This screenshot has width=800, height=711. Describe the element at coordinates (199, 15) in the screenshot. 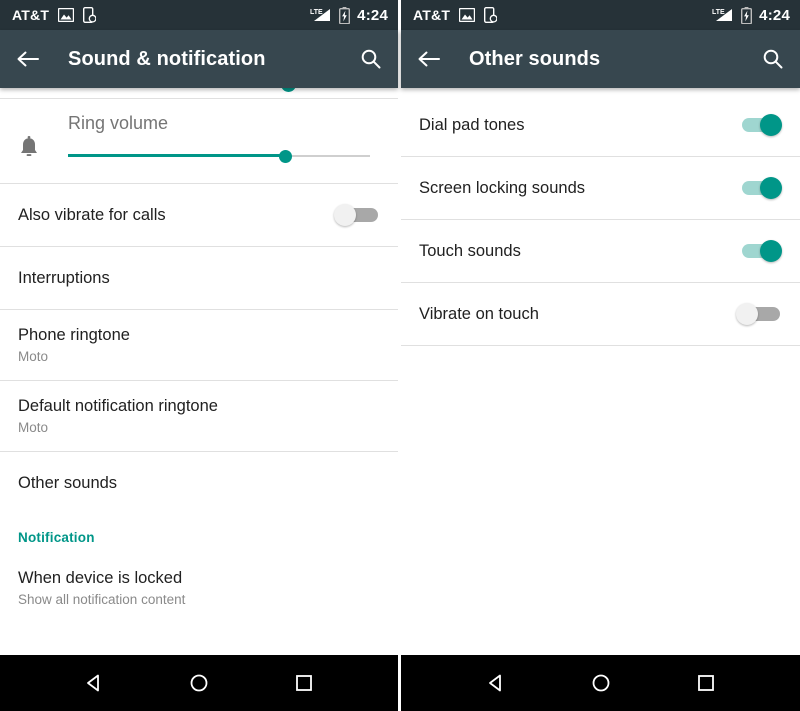

I see `status-bar-left: AT&T LTE 4:24` at that location.